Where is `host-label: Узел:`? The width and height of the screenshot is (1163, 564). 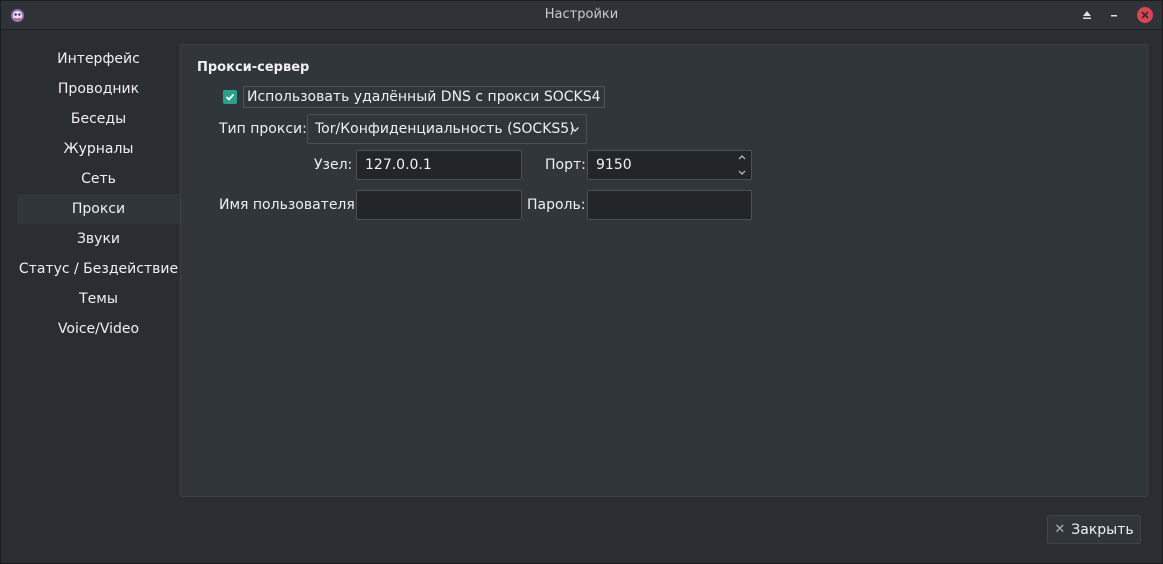
host-label: Узел: is located at coordinates (333, 165).